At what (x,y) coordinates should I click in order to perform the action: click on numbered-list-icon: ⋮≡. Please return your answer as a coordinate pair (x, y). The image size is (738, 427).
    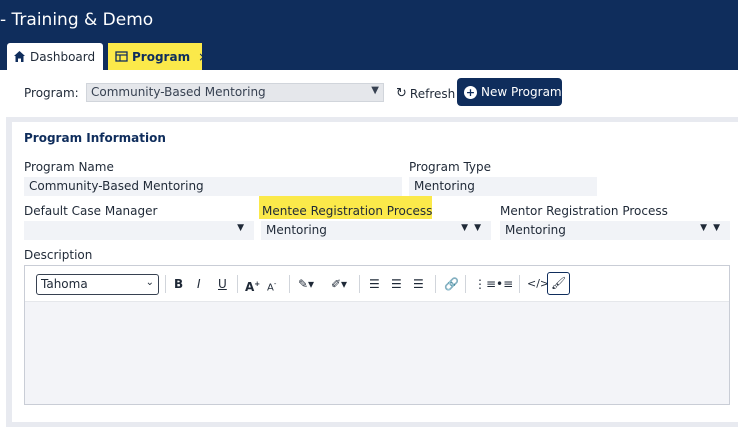
    Looking at the image, I should click on (485, 284).